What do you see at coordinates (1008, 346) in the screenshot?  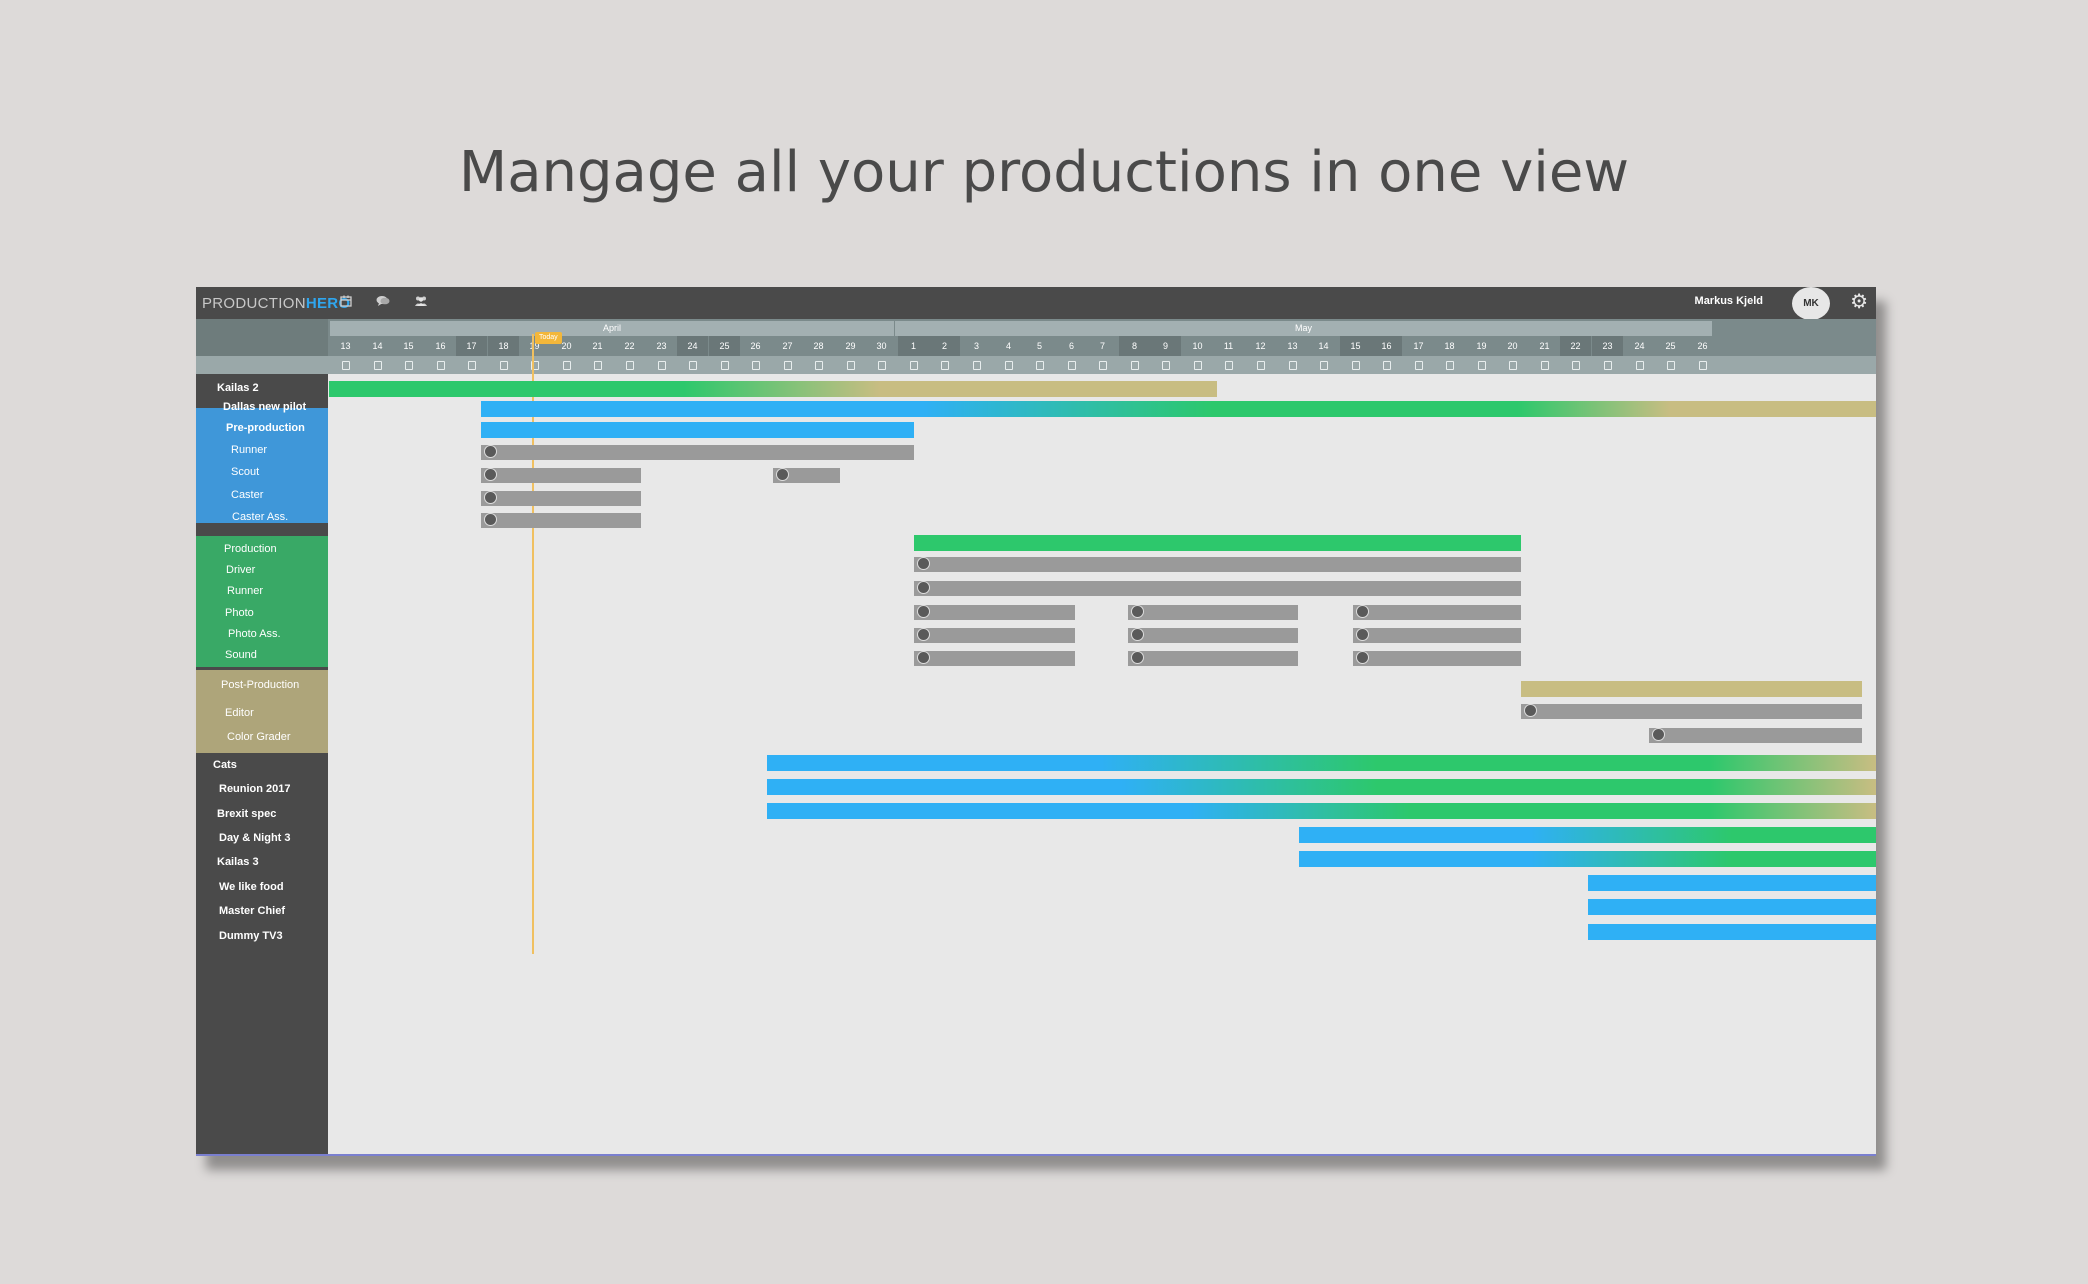 I see `day-cell: 4` at bounding box center [1008, 346].